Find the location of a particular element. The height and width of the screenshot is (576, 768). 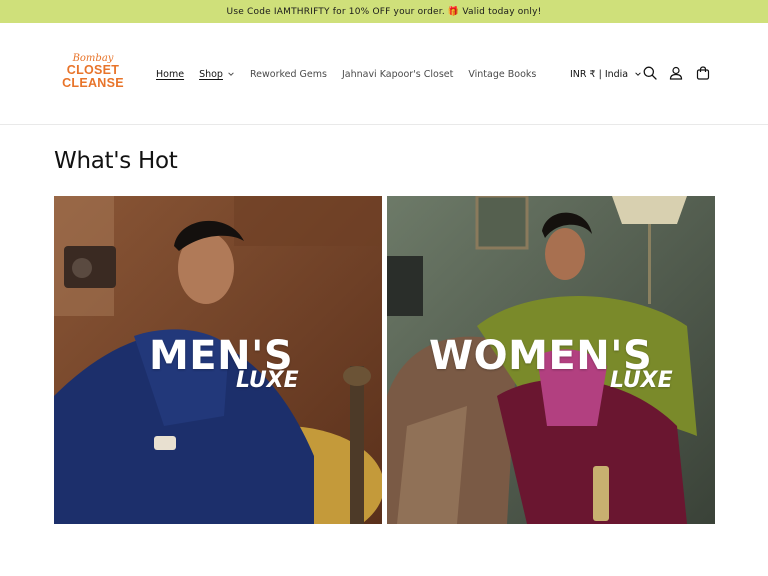

currency-country-selector: INR ₹ | India is located at coordinates (606, 74).